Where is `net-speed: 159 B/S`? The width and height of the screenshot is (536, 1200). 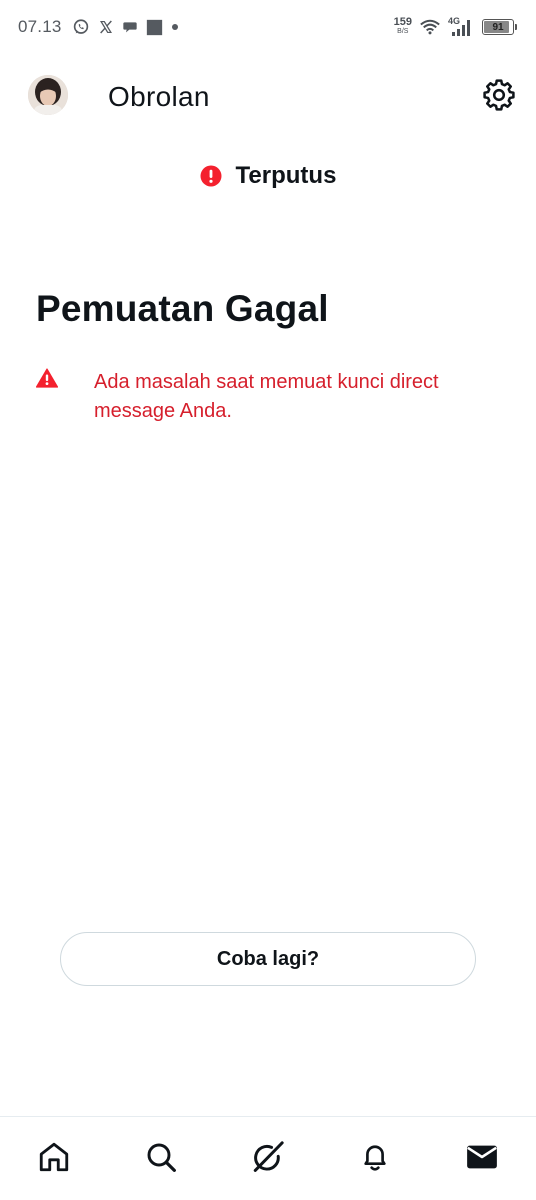 net-speed: 159 B/S is located at coordinates (402, 26).